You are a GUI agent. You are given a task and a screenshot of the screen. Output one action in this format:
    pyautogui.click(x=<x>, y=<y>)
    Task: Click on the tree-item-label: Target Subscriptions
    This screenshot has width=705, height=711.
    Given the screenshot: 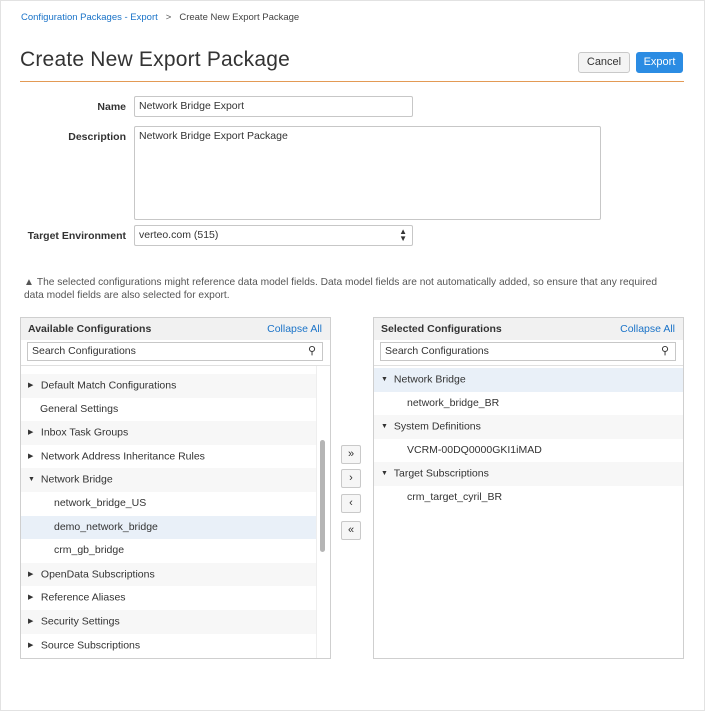 What is the action you would take?
    pyautogui.click(x=441, y=473)
    